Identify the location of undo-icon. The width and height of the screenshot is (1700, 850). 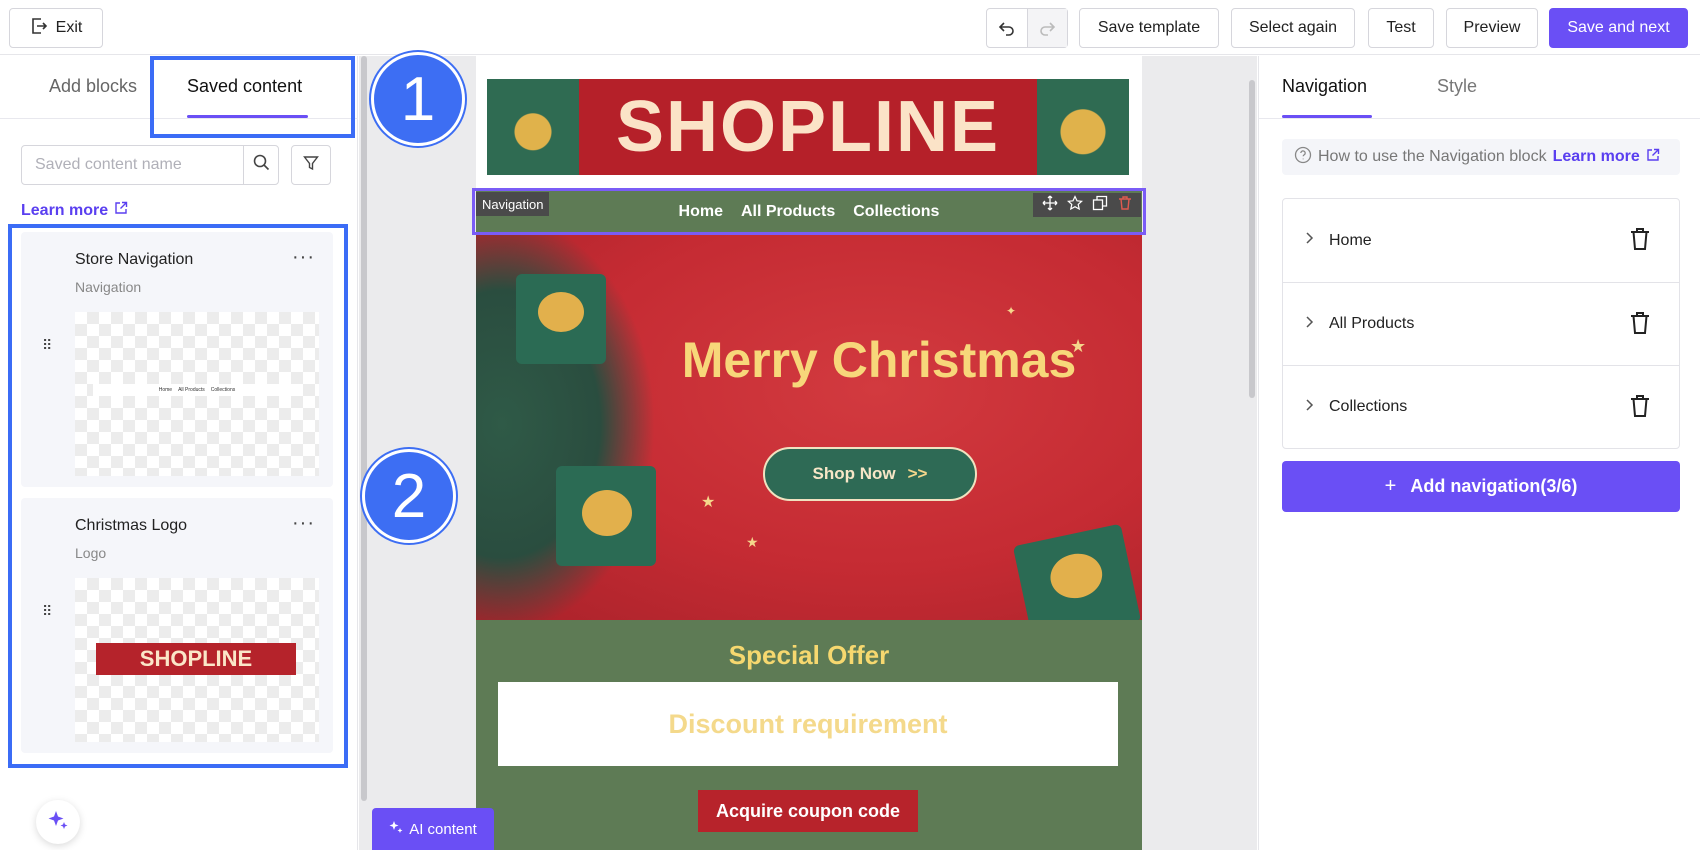
(1007, 28).